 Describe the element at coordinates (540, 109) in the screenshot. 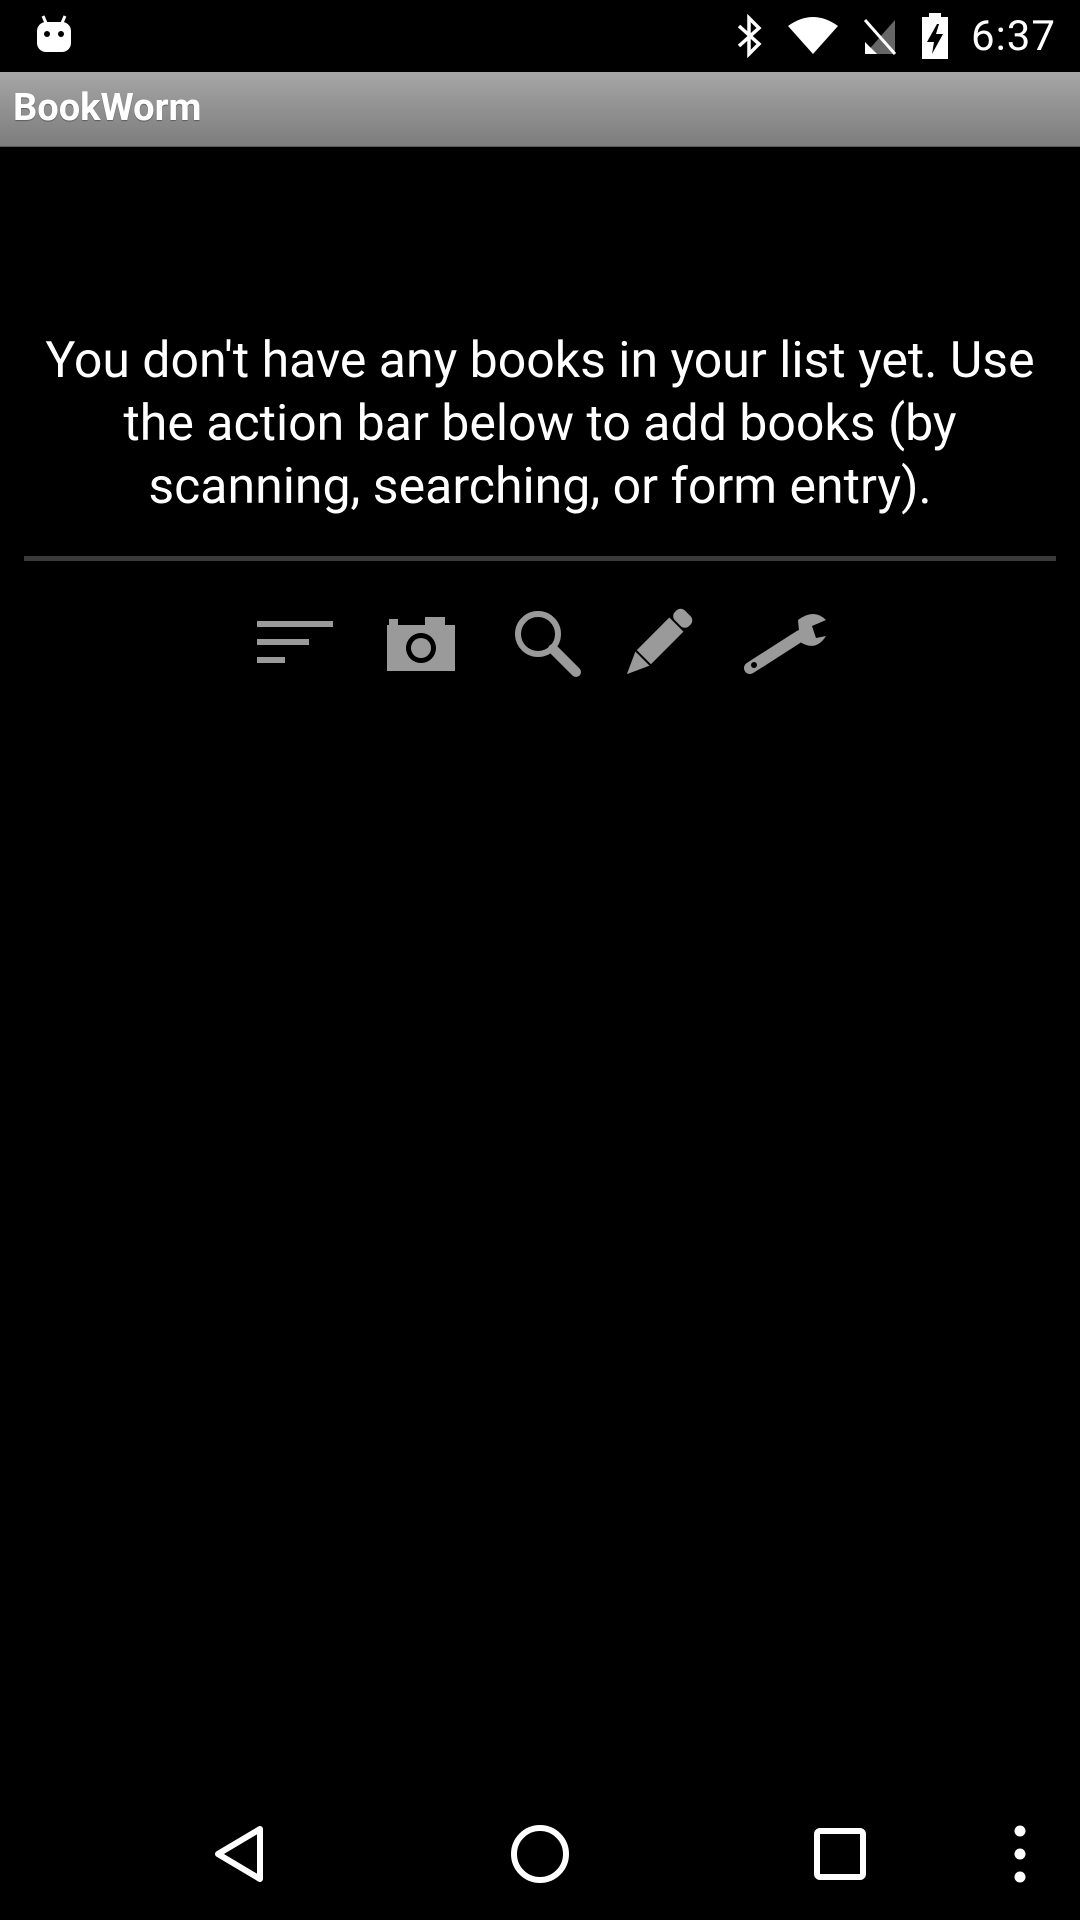

I see `app-title-bar: BookWorm` at that location.